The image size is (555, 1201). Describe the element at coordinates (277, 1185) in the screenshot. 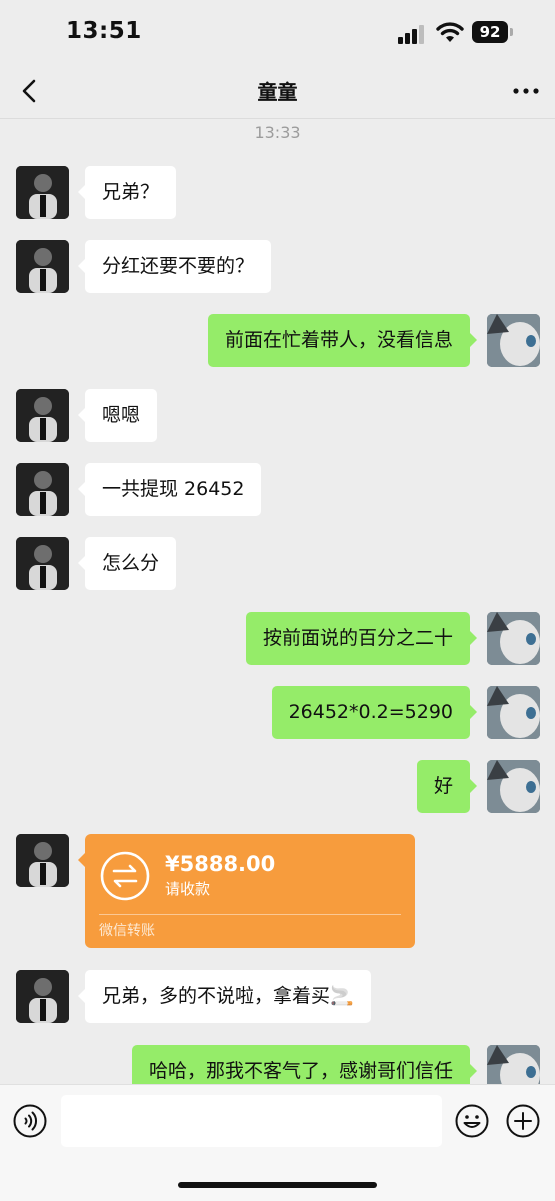

I see `home-indicator` at that location.